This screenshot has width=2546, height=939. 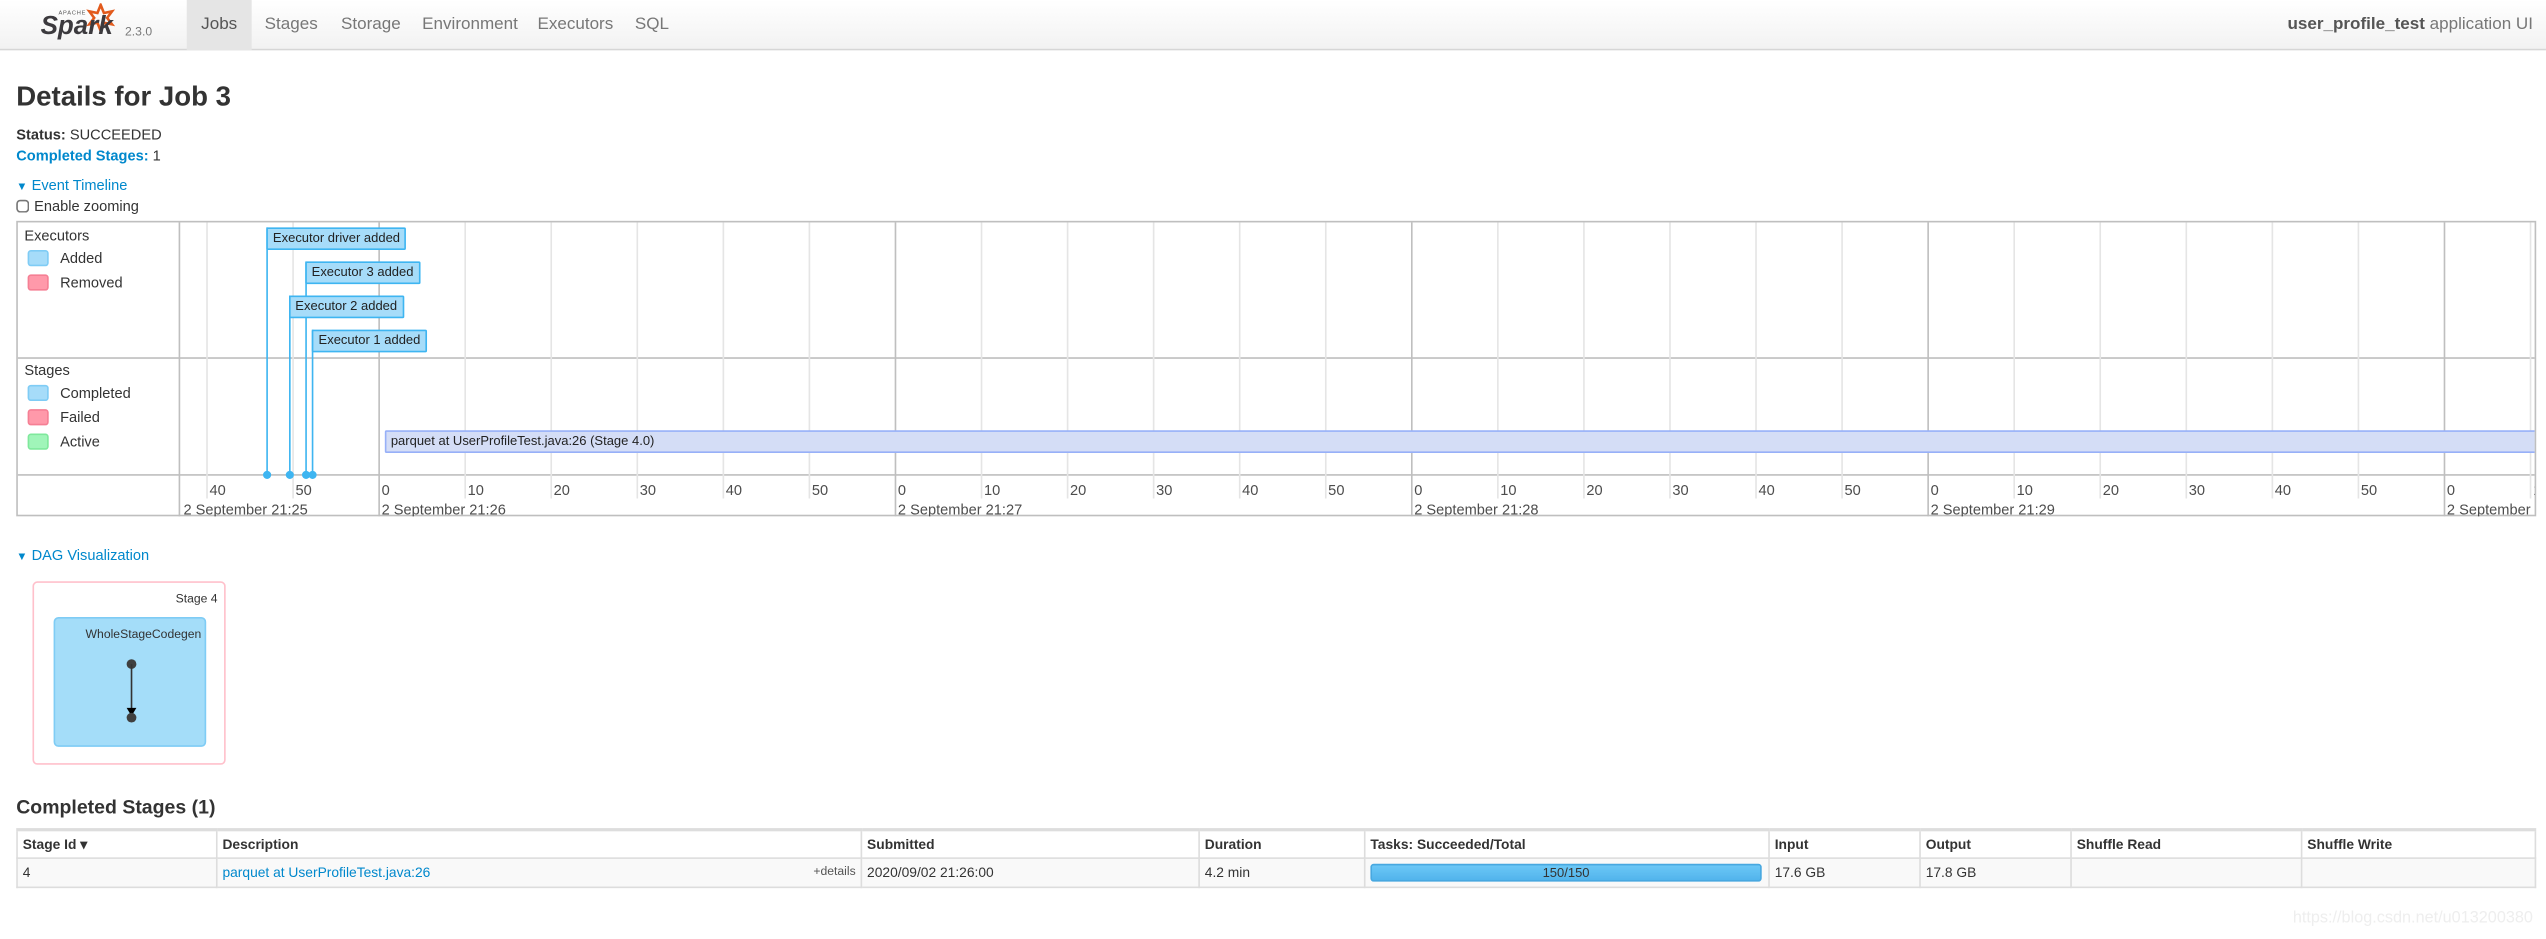 I want to click on enable-zooming: Enable zooming, so click(x=77, y=206).